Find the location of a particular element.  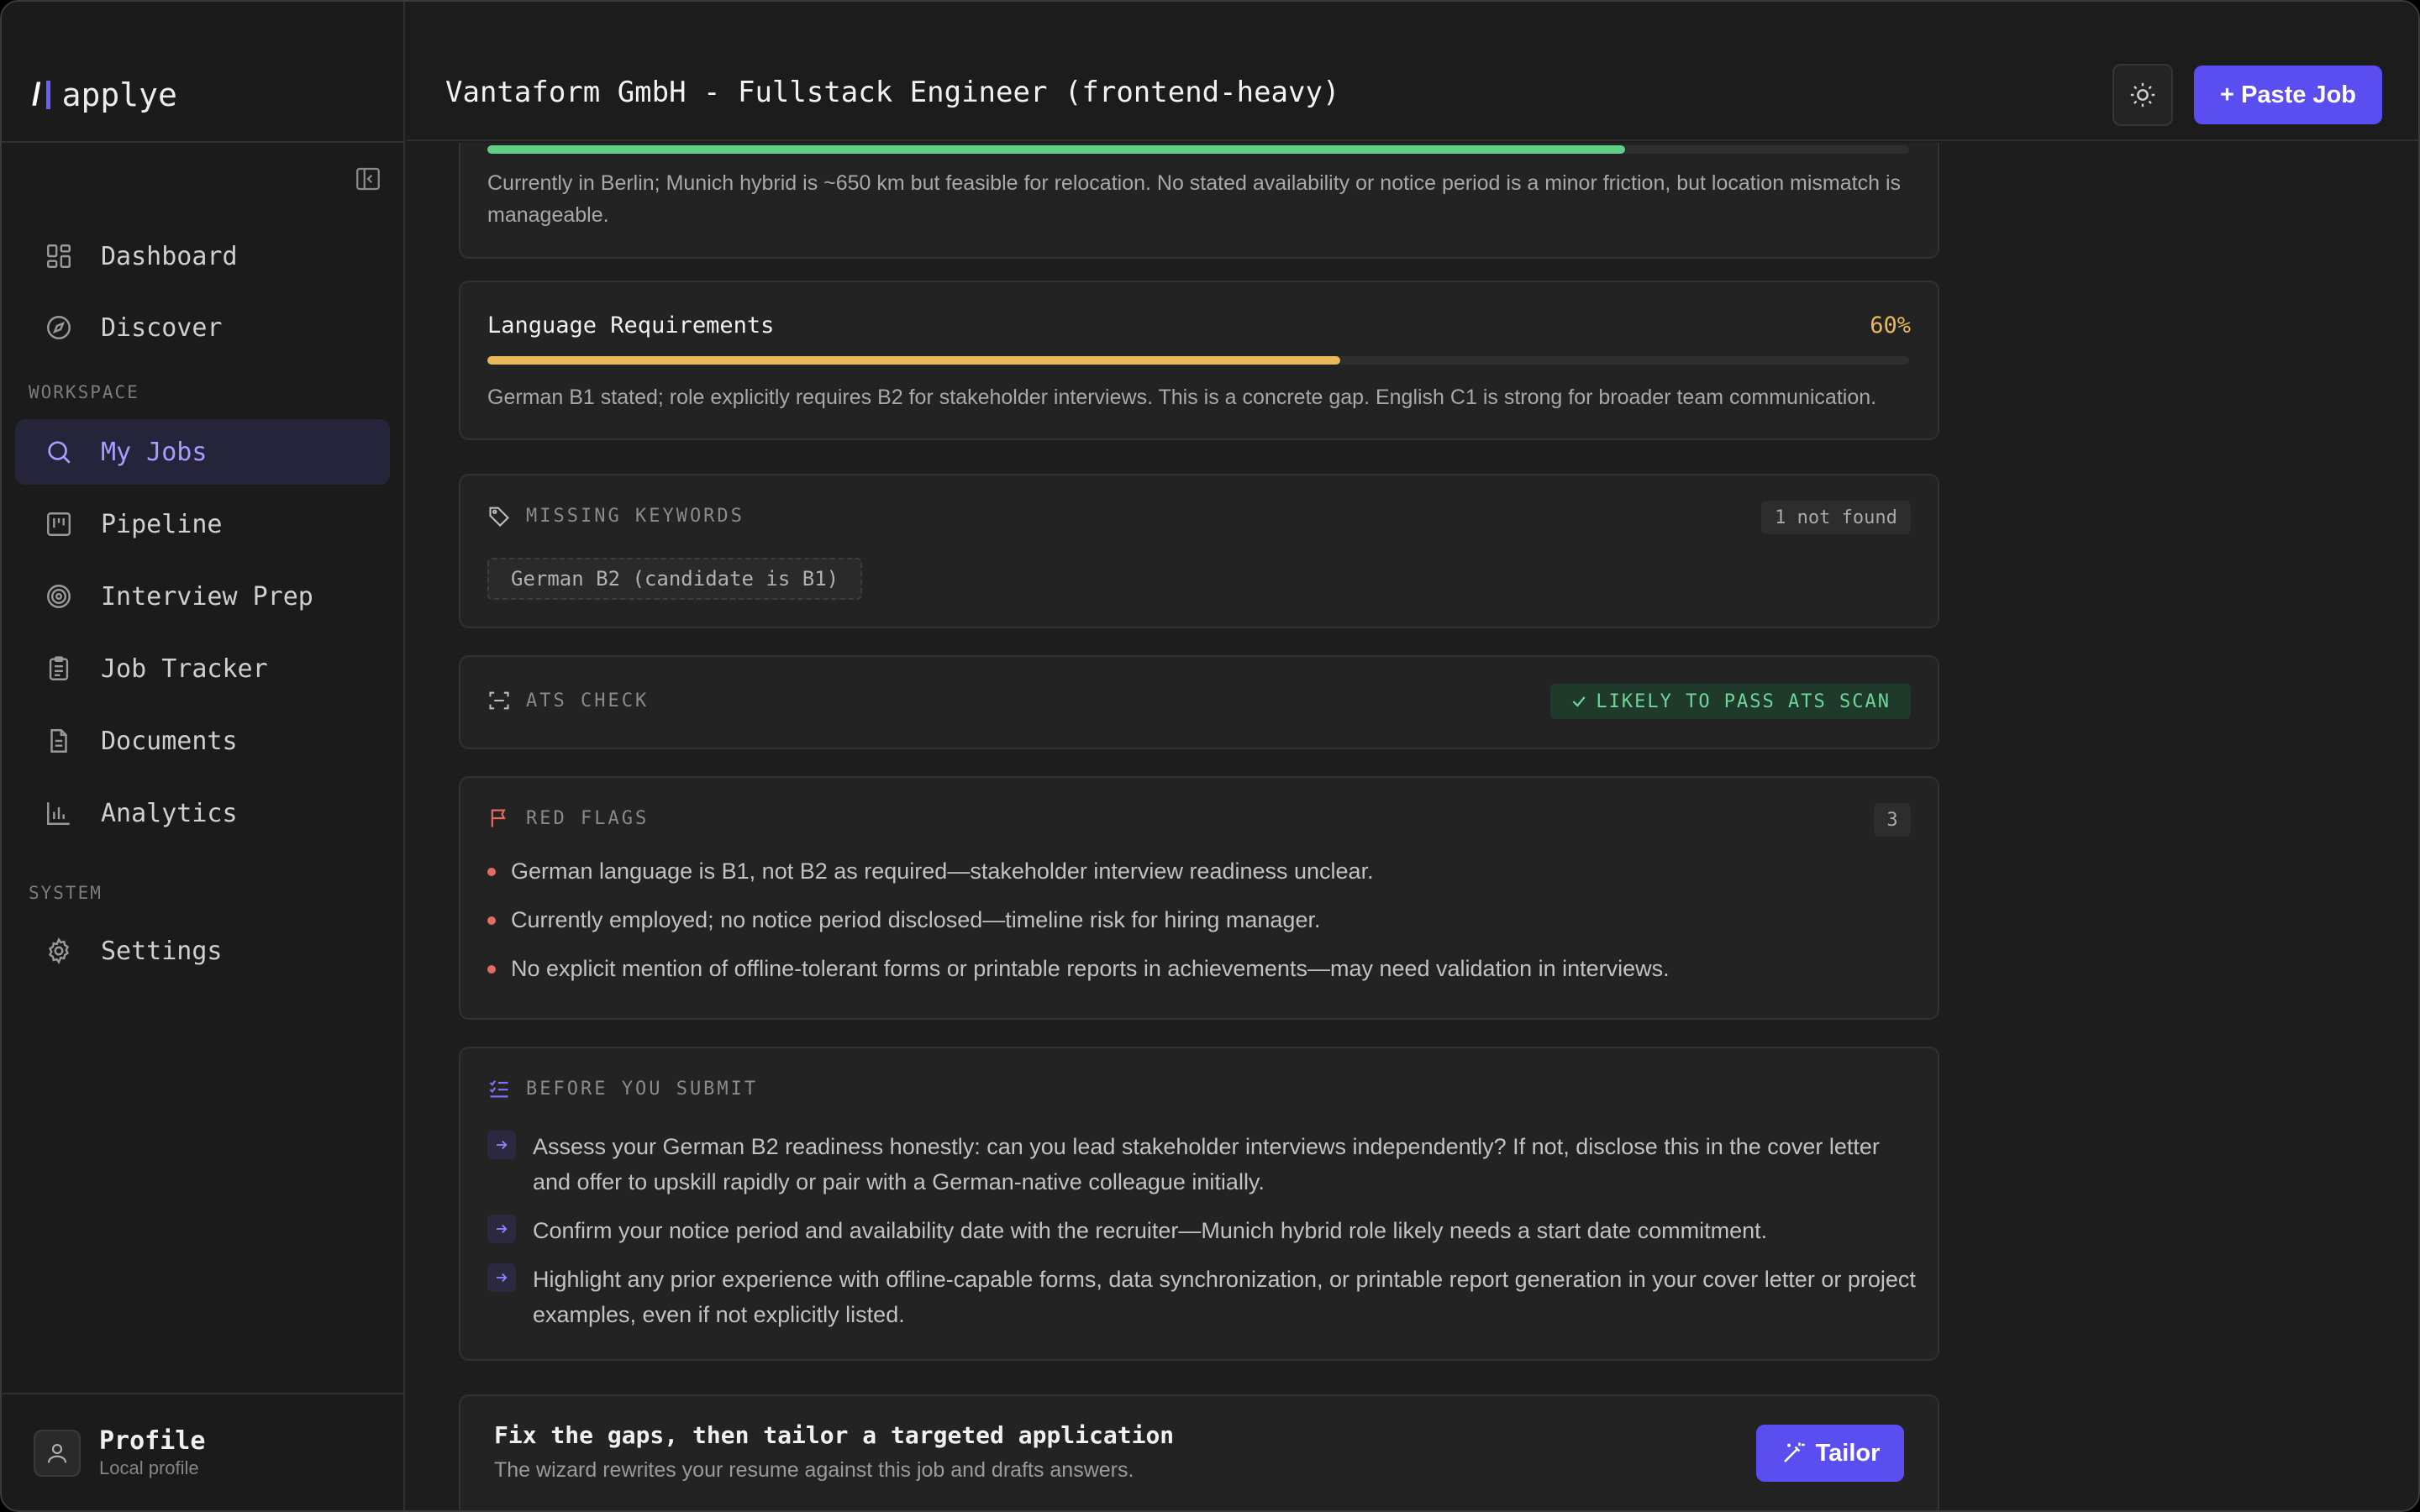

sidebar-item-label: Pipeline is located at coordinates (162, 524).